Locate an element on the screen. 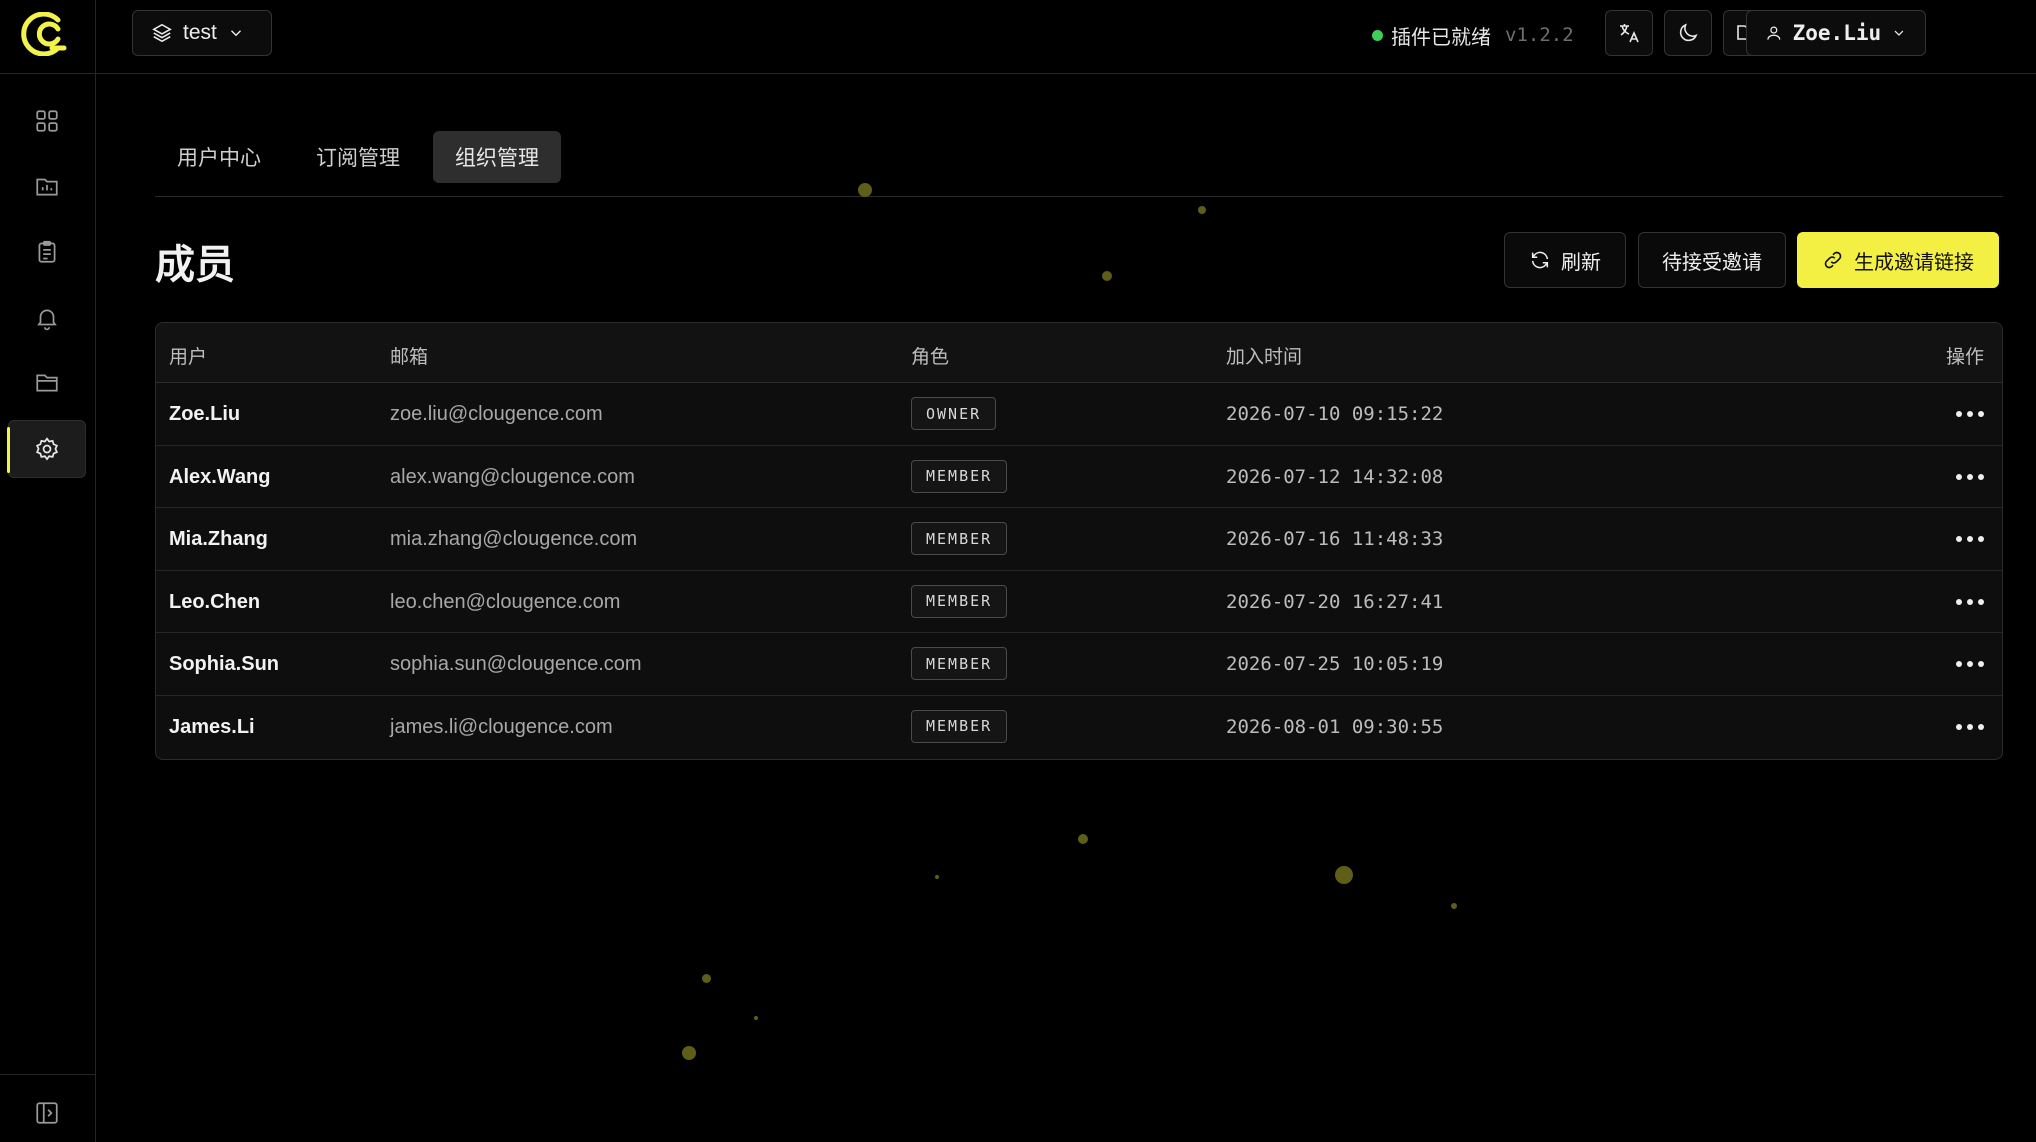 The width and height of the screenshot is (2036, 1142). moon-icon is located at coordinates (1688, 32).